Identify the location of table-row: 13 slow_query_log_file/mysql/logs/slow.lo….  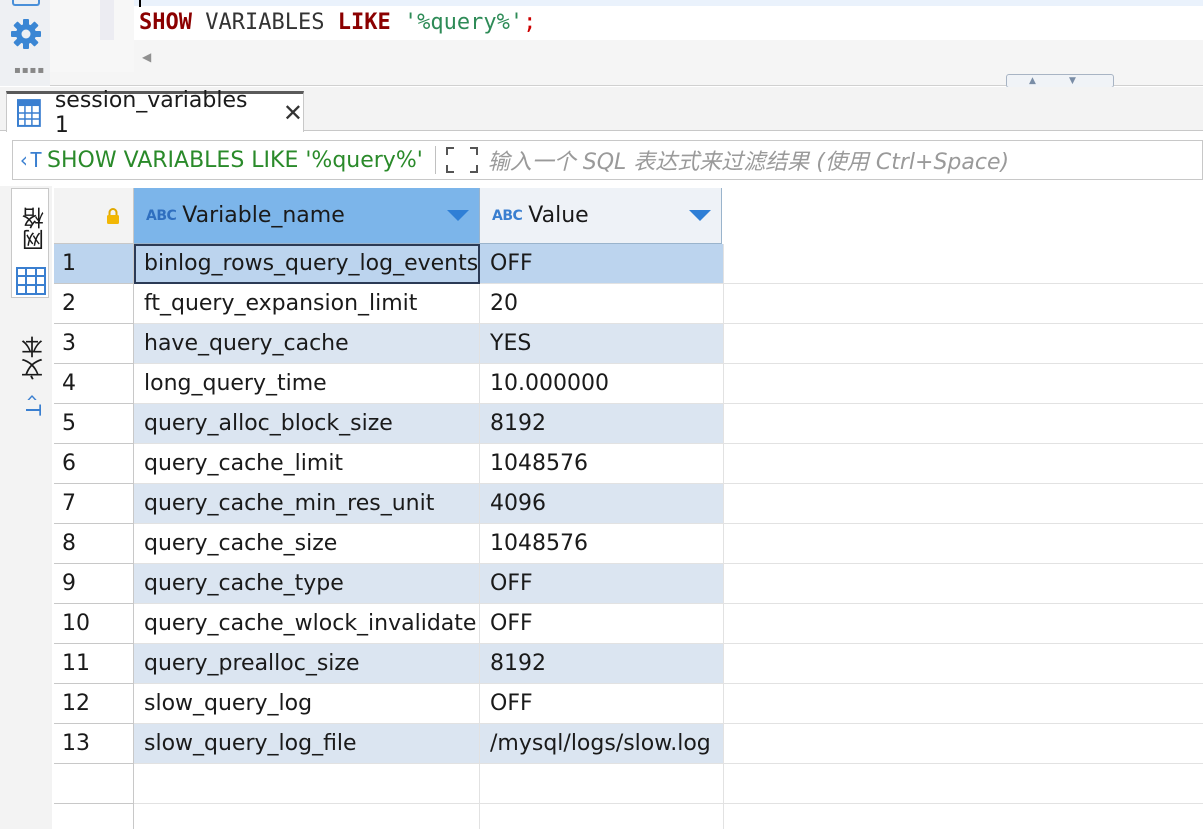
(628, 744).